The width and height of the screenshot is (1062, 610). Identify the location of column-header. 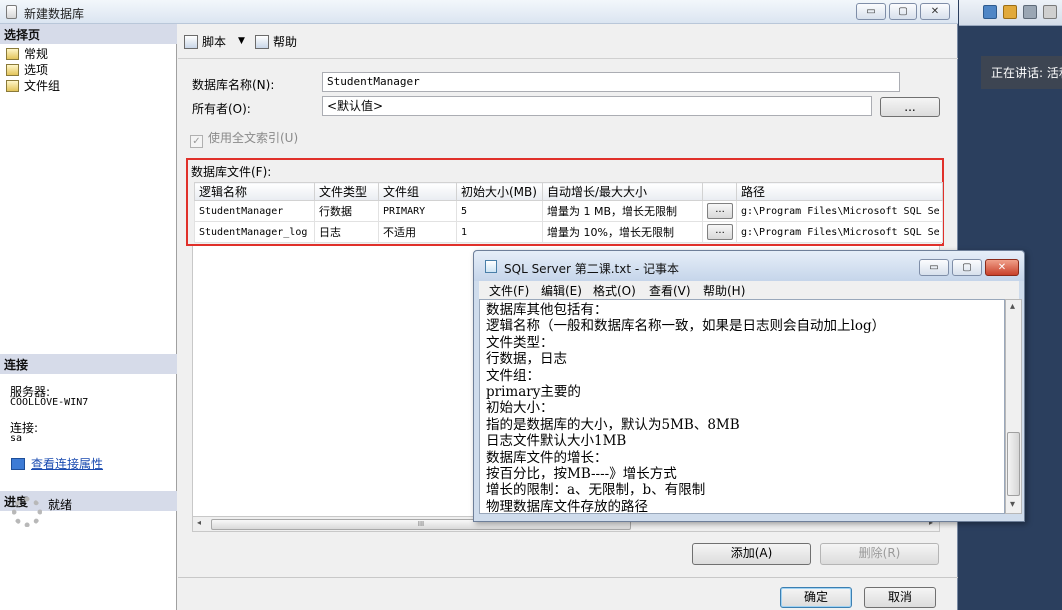
(719, 191).